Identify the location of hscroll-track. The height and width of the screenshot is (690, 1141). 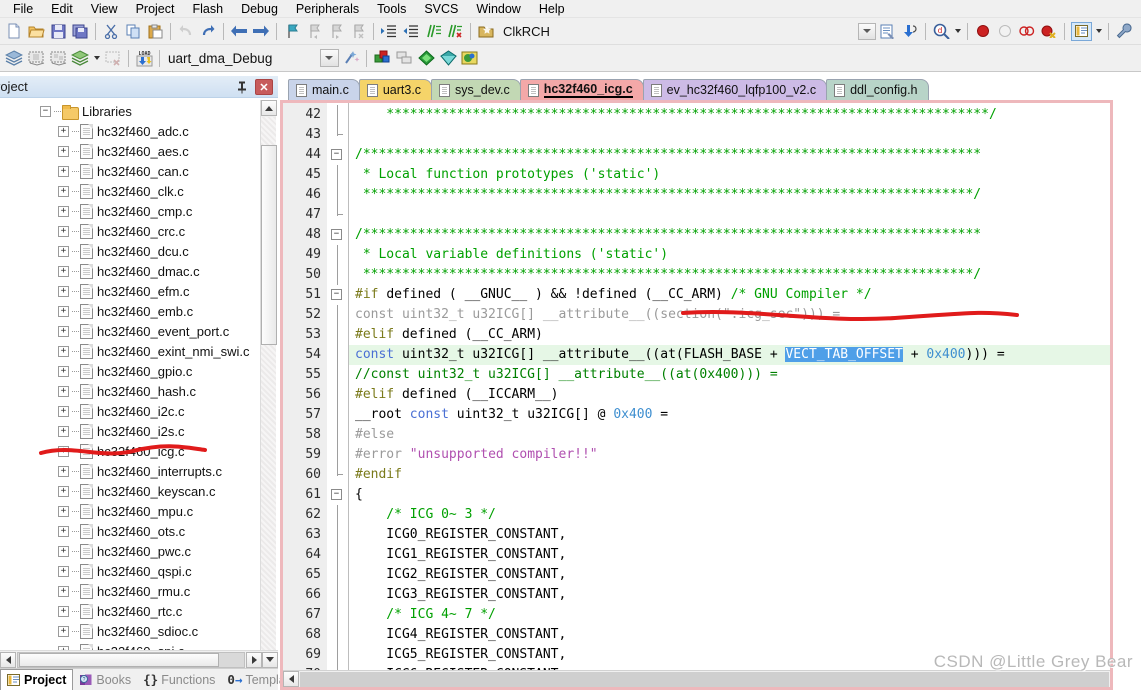
(131, 659).